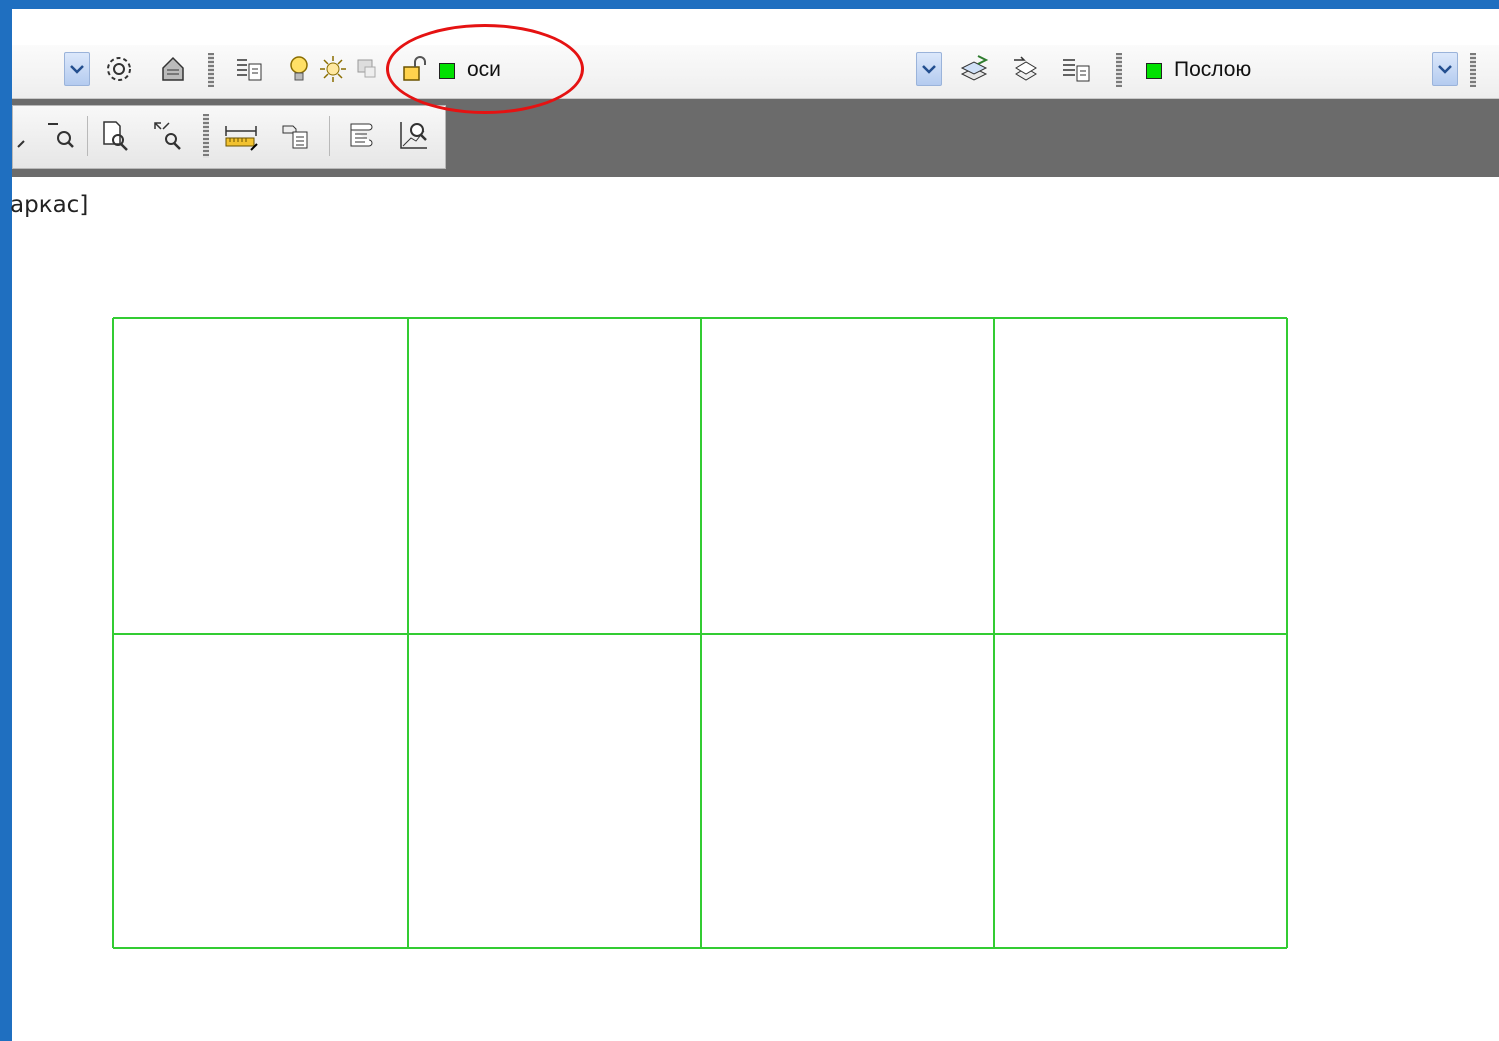 This screenshot has width=1499, height=1041. I want to click on annotation-highlight-ellipse, so click(485, 69).